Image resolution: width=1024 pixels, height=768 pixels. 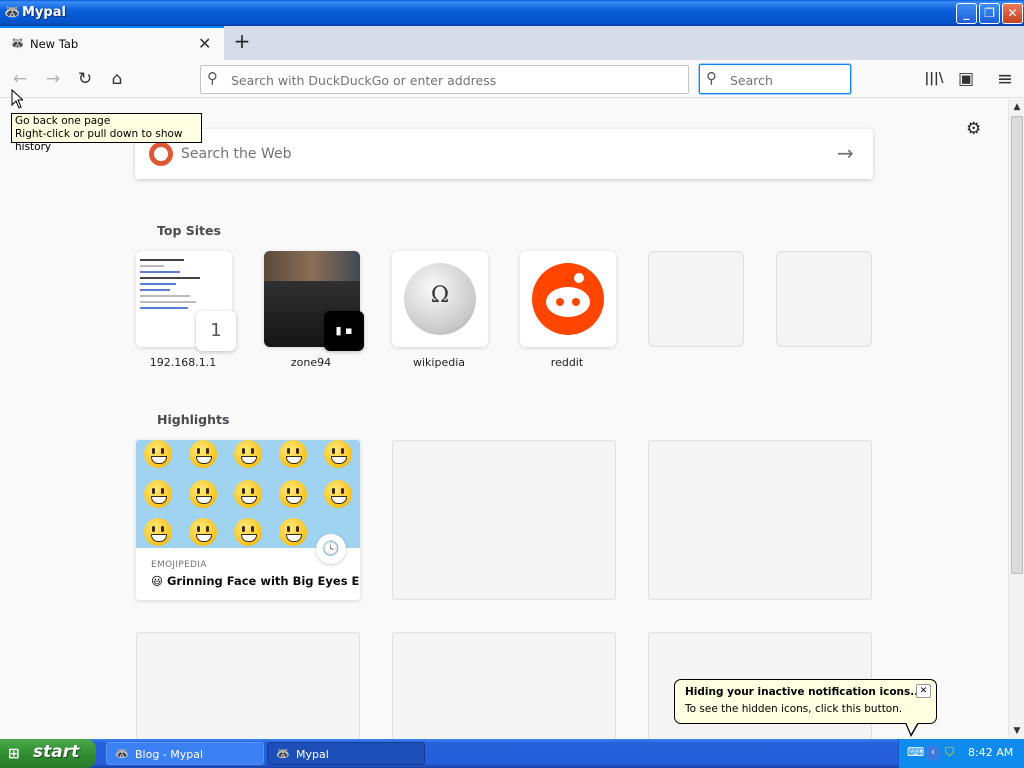 I want to click on reload-button: ↻, so click(x=85, y=79).